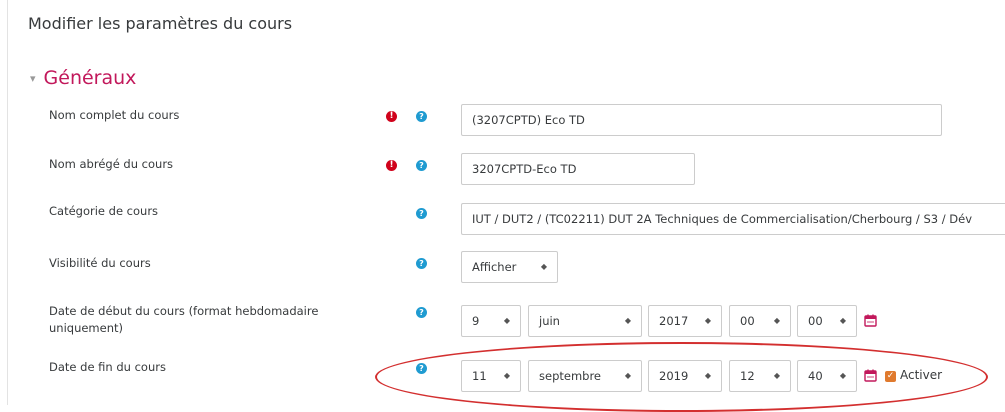  What do you see at coordinates (578, 169) in the screenshot?
I see `shortname-input: 3207CPTD-Eco TD` at bounding box center [578, 169].